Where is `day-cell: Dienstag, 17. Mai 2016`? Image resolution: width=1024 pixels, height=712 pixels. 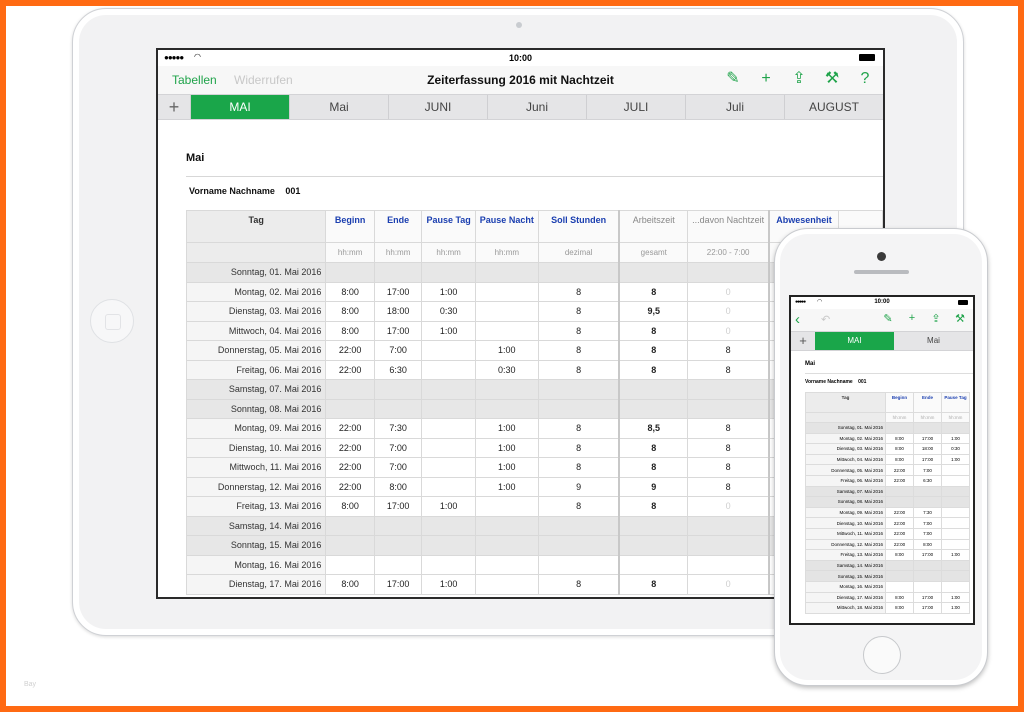
day-cell: Dienstag, 17. Mai 2016 is located at coordinates (845, 597).